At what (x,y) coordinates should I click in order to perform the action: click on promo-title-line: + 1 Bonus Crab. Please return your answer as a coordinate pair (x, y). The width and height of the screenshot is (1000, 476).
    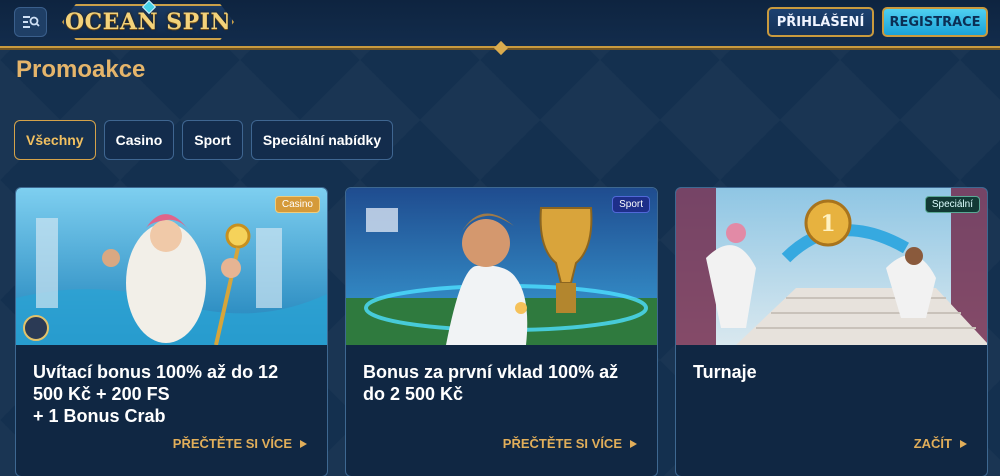
    Looking at the image, I should click on (99, 416).